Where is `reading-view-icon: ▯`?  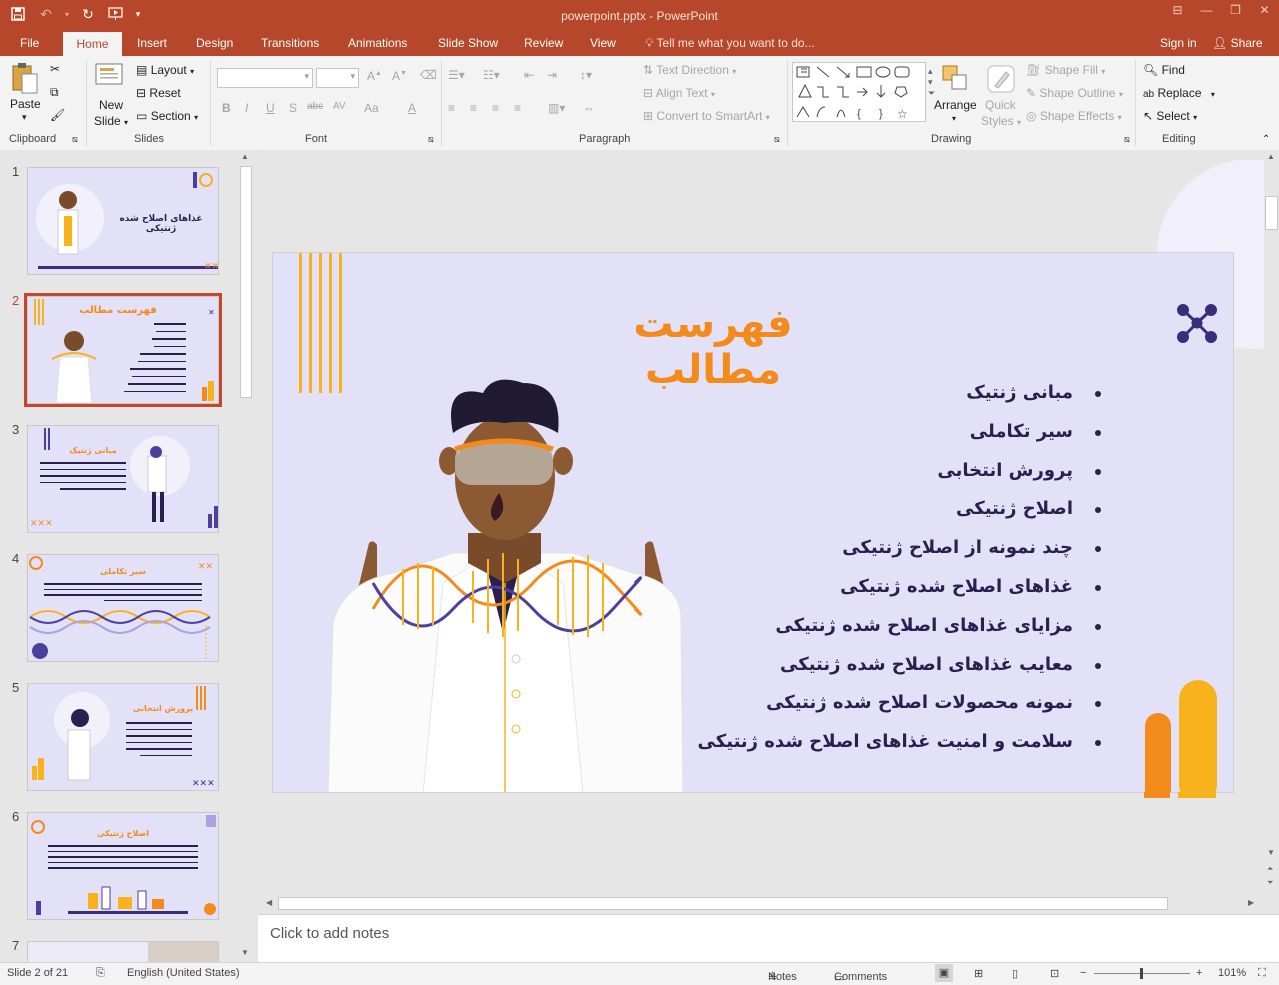 reading-view-icon: ▯ is located at coordinates (1015, 973).